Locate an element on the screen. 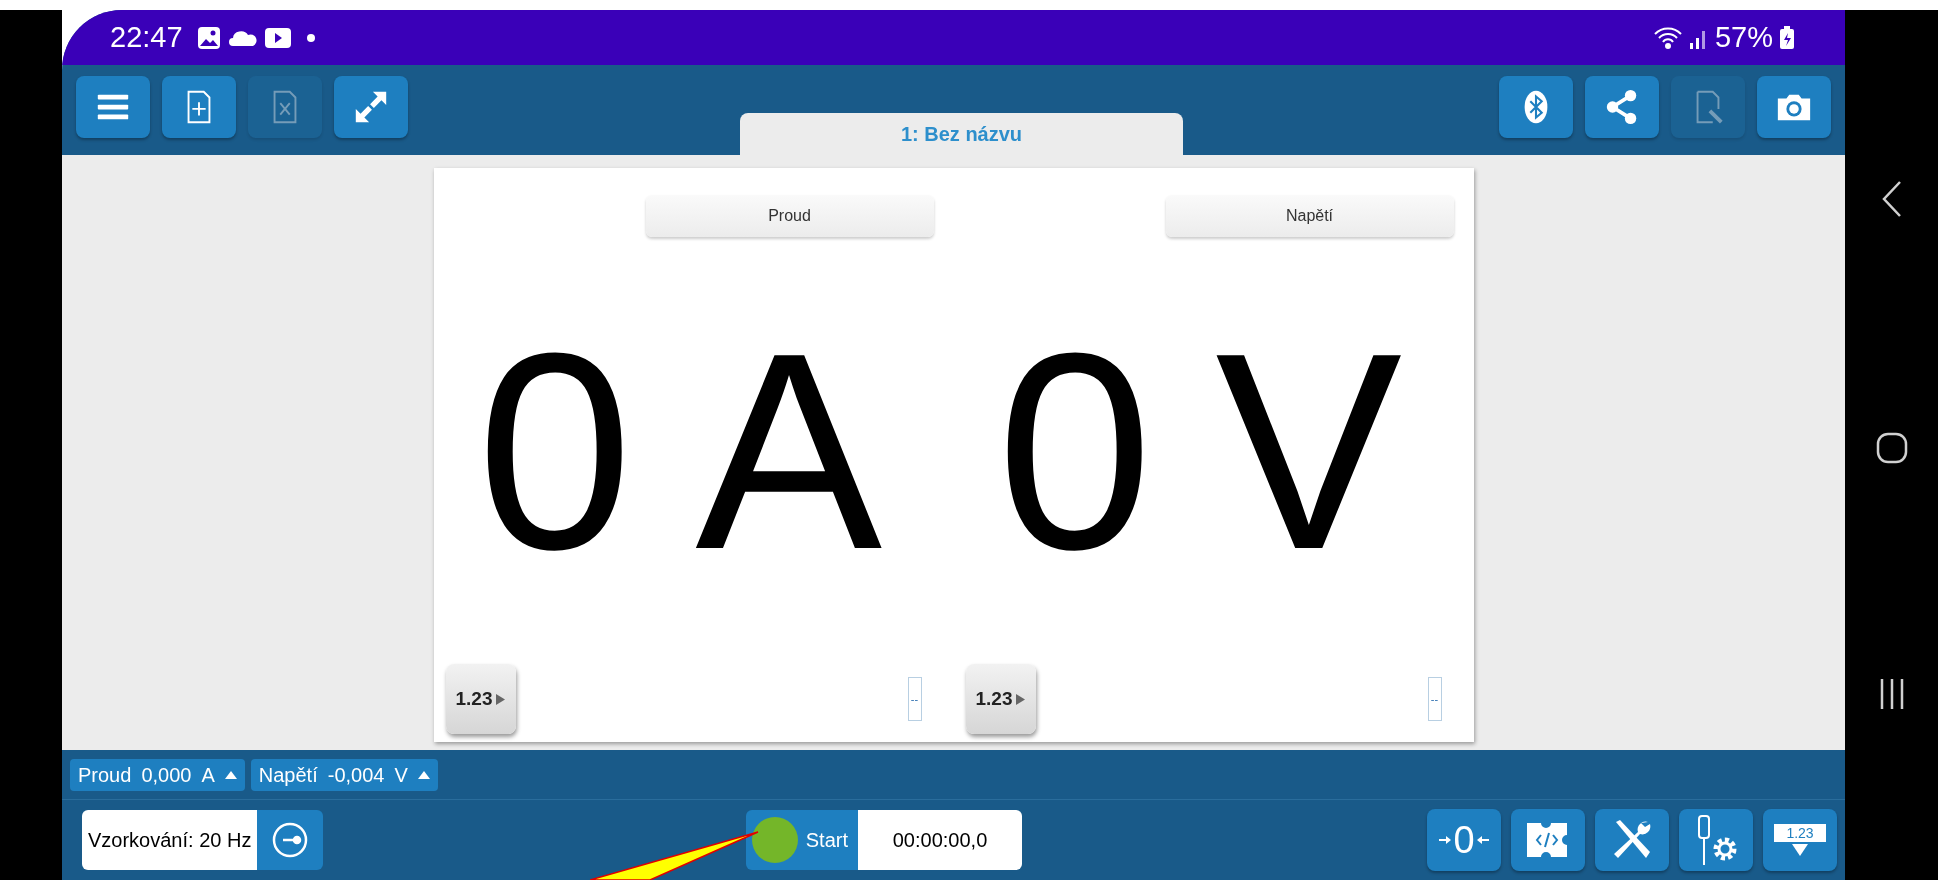 This screenshot has width=1938, height=880. meter-title: Proud is located at coordinates (789, 216).